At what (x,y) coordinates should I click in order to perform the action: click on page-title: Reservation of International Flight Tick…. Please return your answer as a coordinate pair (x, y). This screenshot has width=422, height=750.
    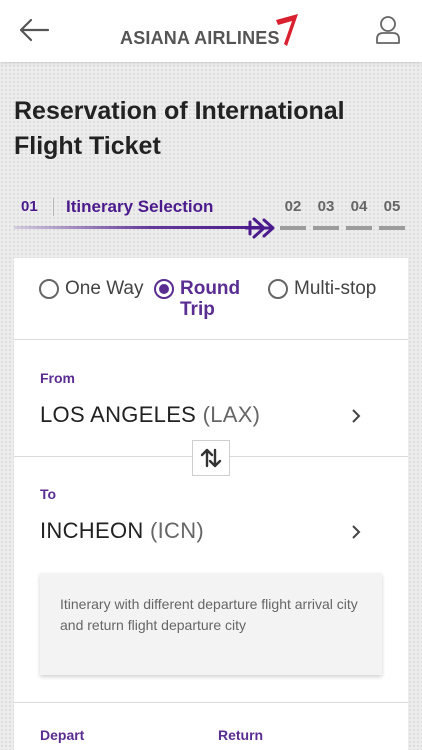
    Looking at the image, I should click on (179, 128).